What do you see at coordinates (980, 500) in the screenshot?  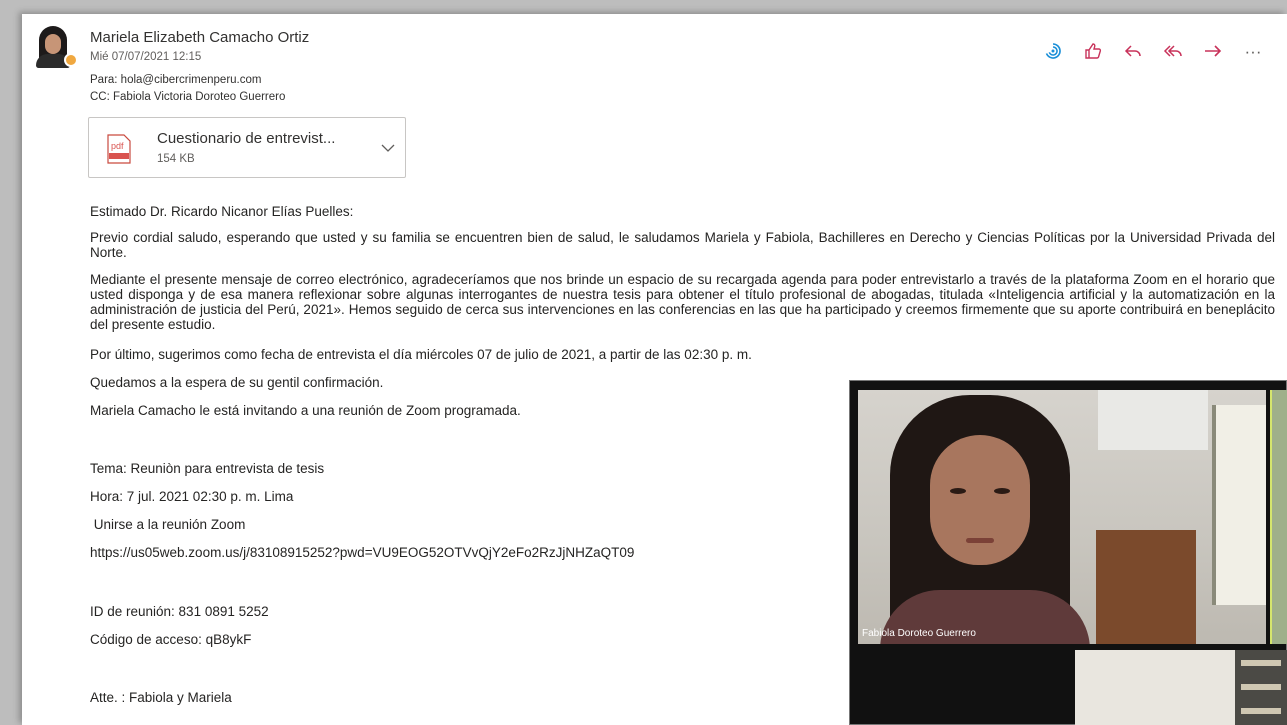 I see `participant-face` at bounding box center [980, 500].